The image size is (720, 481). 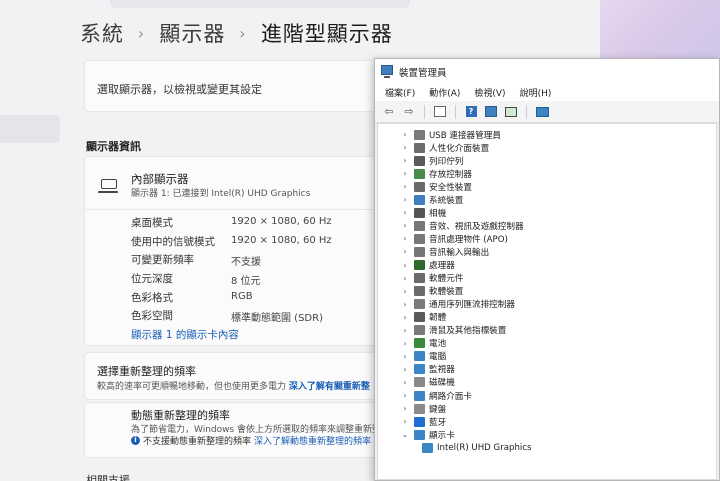 I want to click on divider, so click(x=239, y=209).